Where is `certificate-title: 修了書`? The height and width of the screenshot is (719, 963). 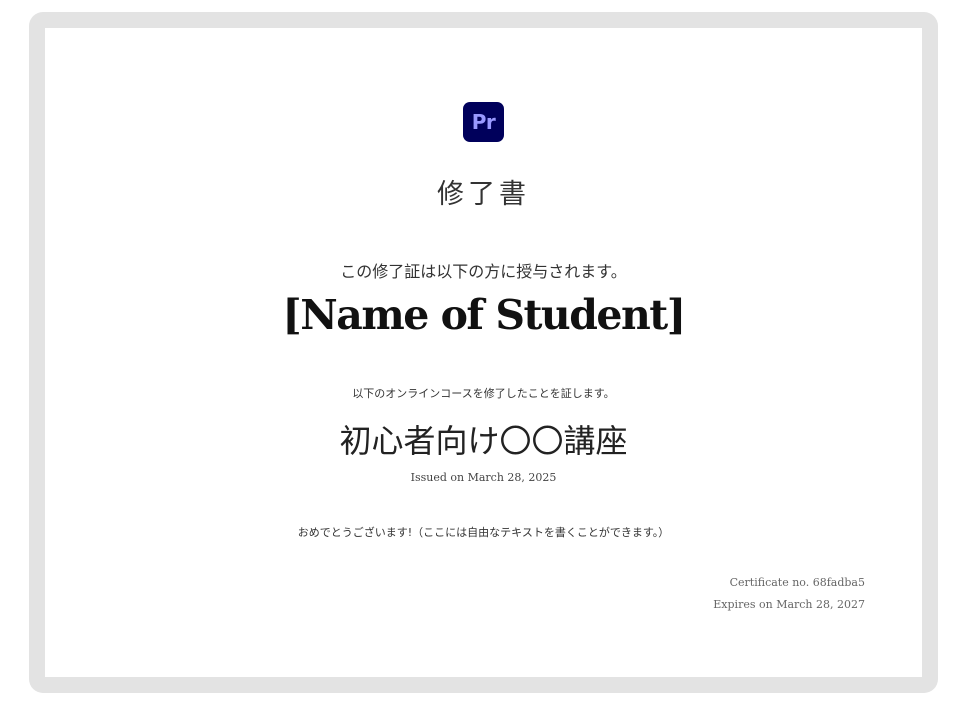 certificate-title: 修了書 is located at coordinates (483, 194).